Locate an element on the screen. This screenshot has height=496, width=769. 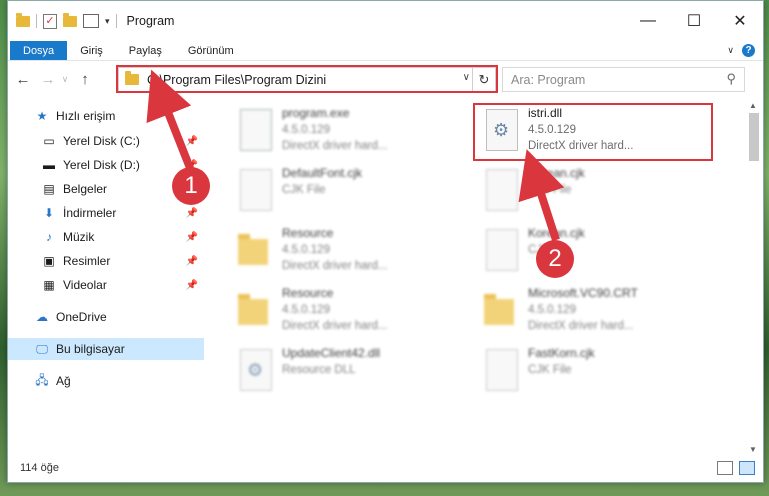
search-icon: ⚲ is located at coordinates (731, 79).